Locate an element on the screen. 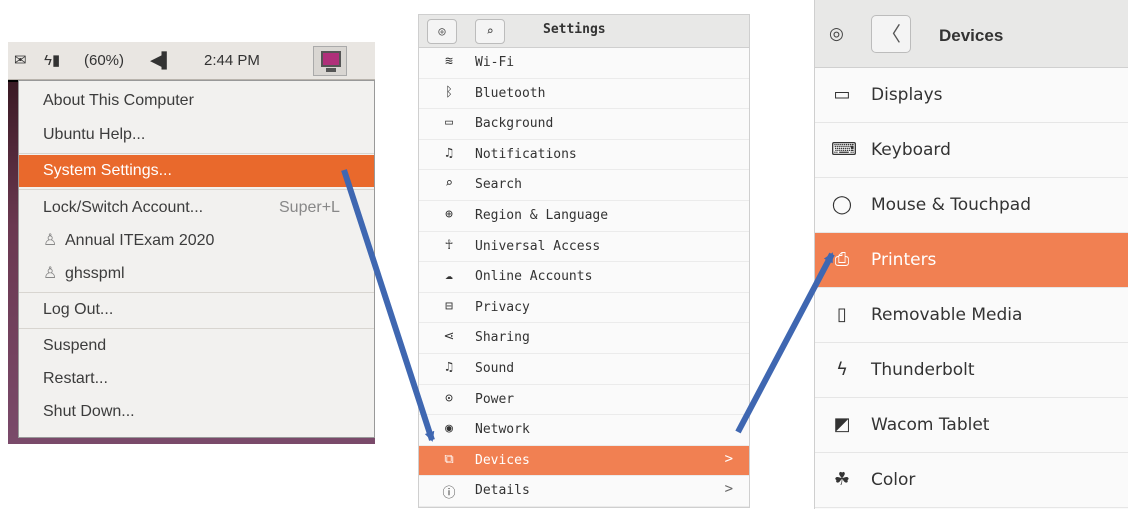  devices-icon: ⧉ is located at coordinates (449, 459).